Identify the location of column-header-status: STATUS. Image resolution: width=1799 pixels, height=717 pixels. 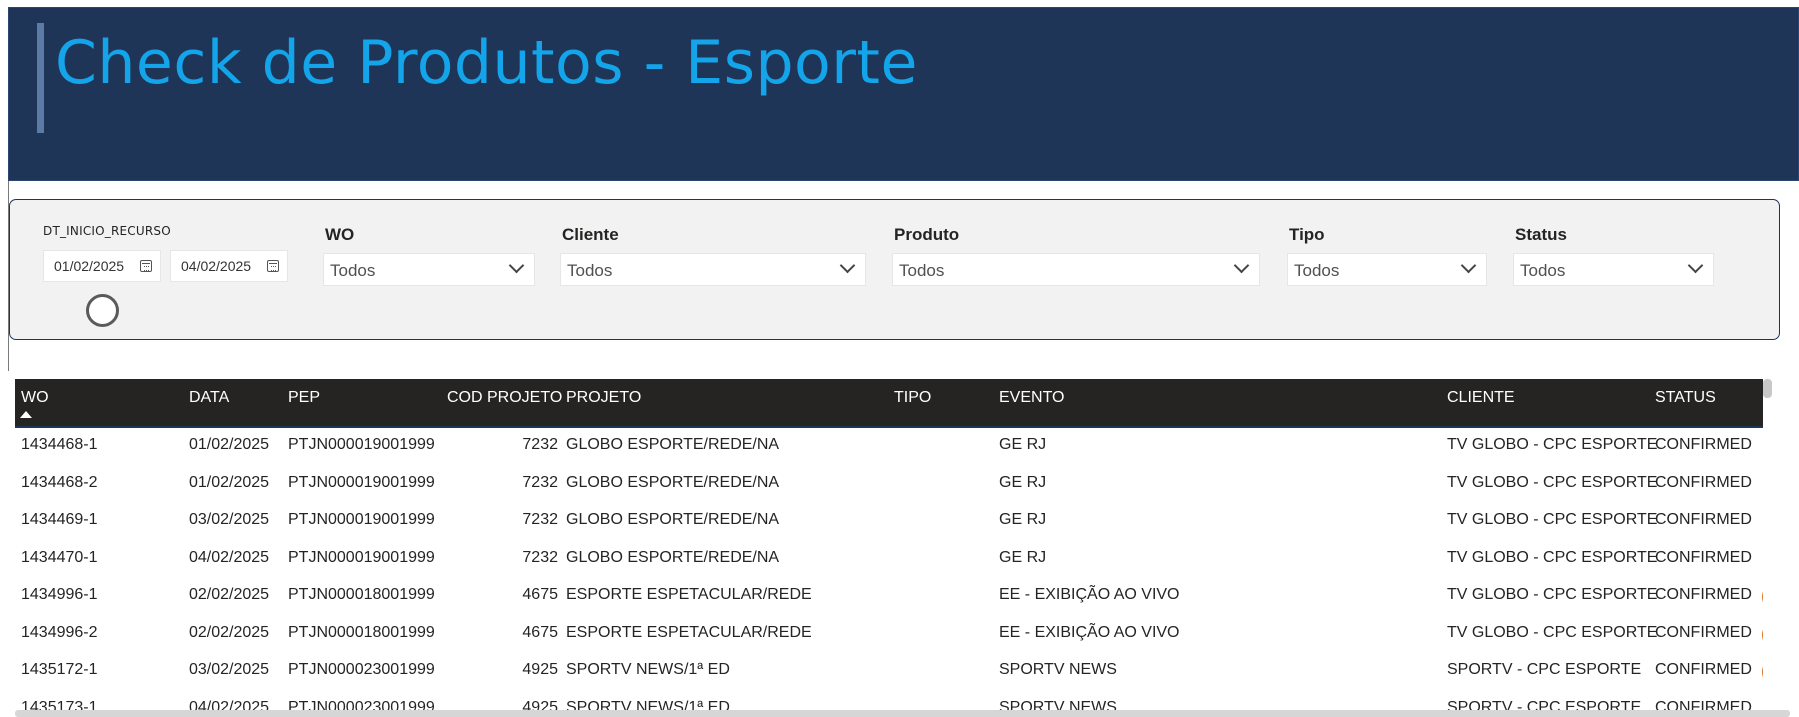
(1685, 398).